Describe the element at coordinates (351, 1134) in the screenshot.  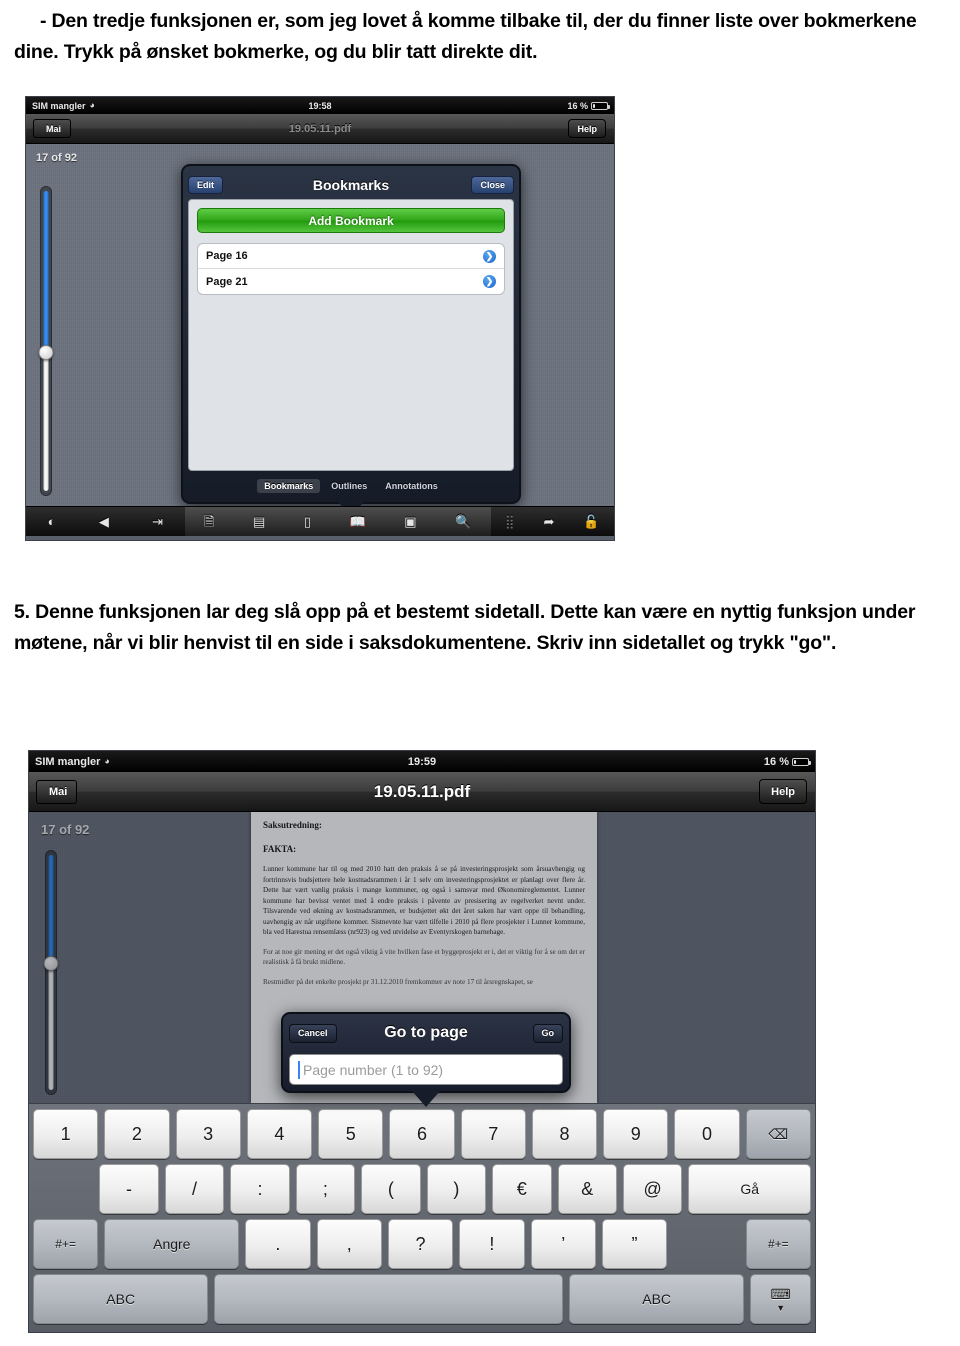
I see `key-5: 5` at that location.